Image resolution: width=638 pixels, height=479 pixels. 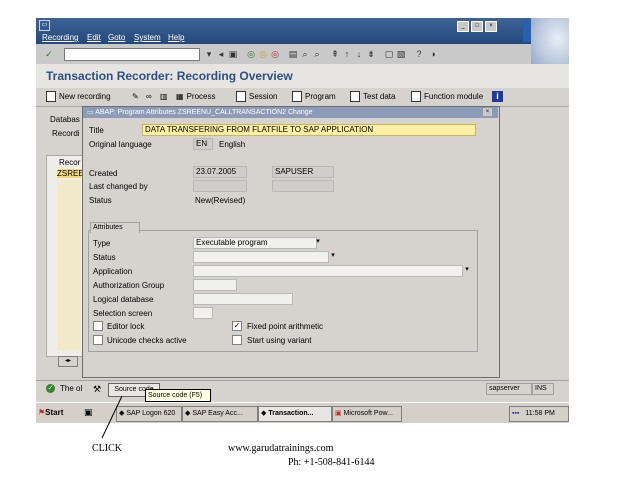 What do you see at coordinates (491, 26) in the screenshot?
I see `close-window-button: ×` at bounding box center [491, 26].